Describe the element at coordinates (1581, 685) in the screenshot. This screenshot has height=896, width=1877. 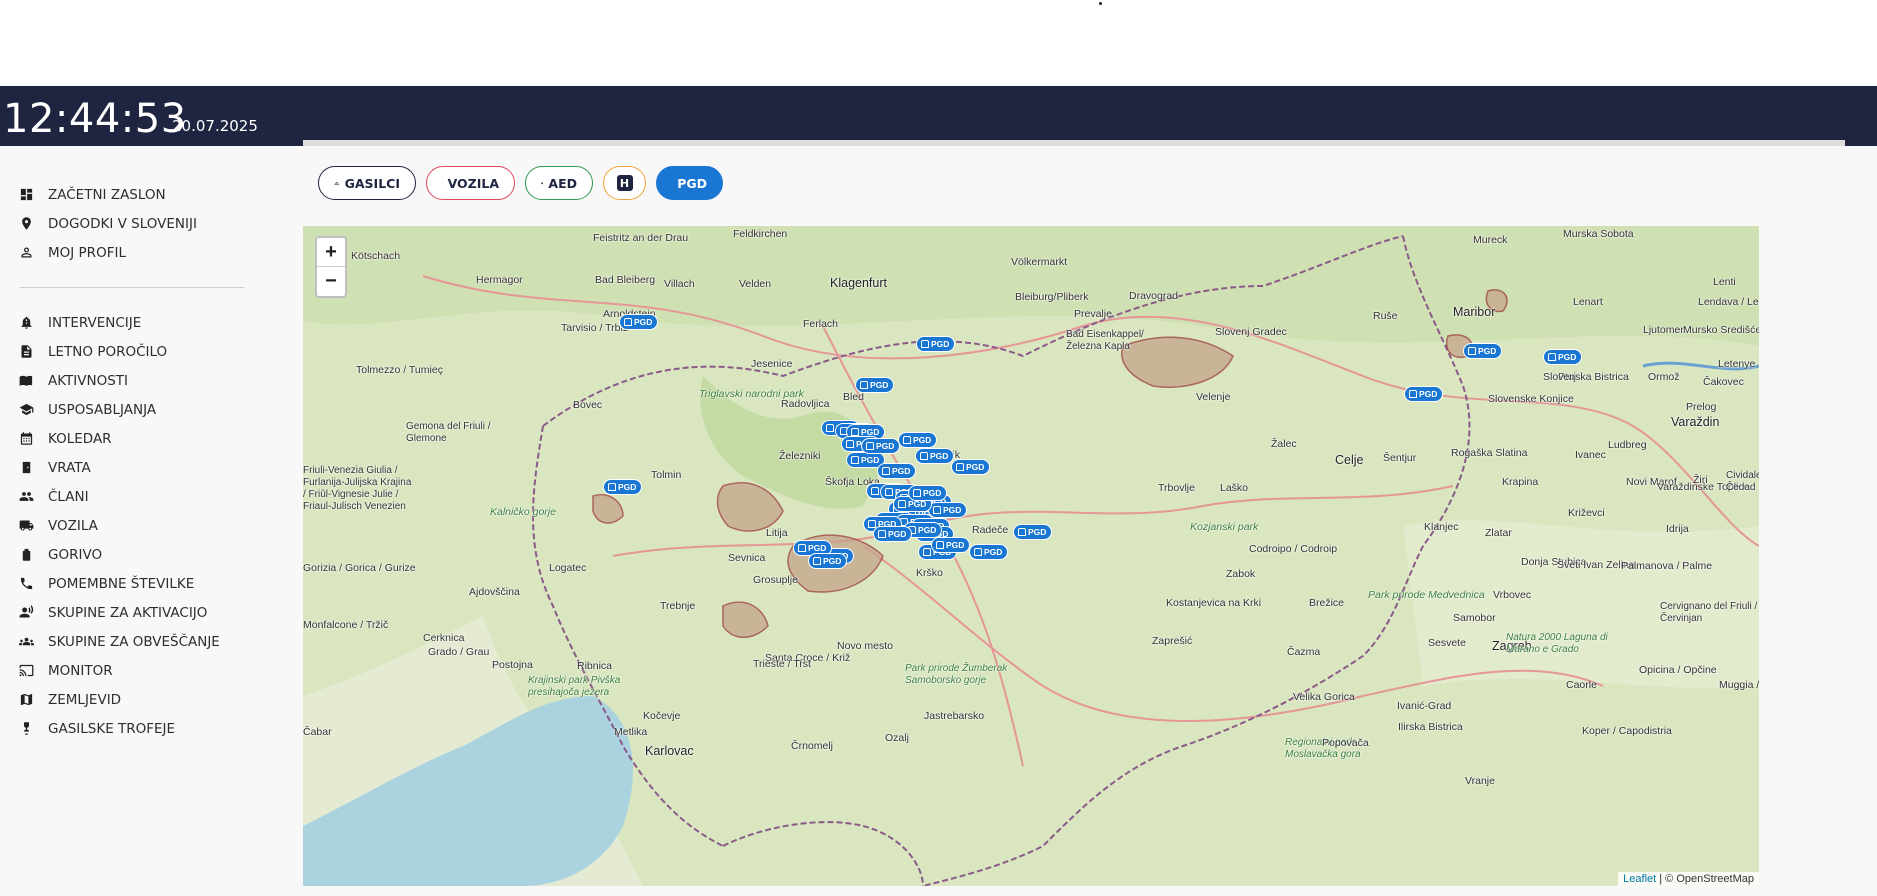
I see `place-label: Caorle` at that location.